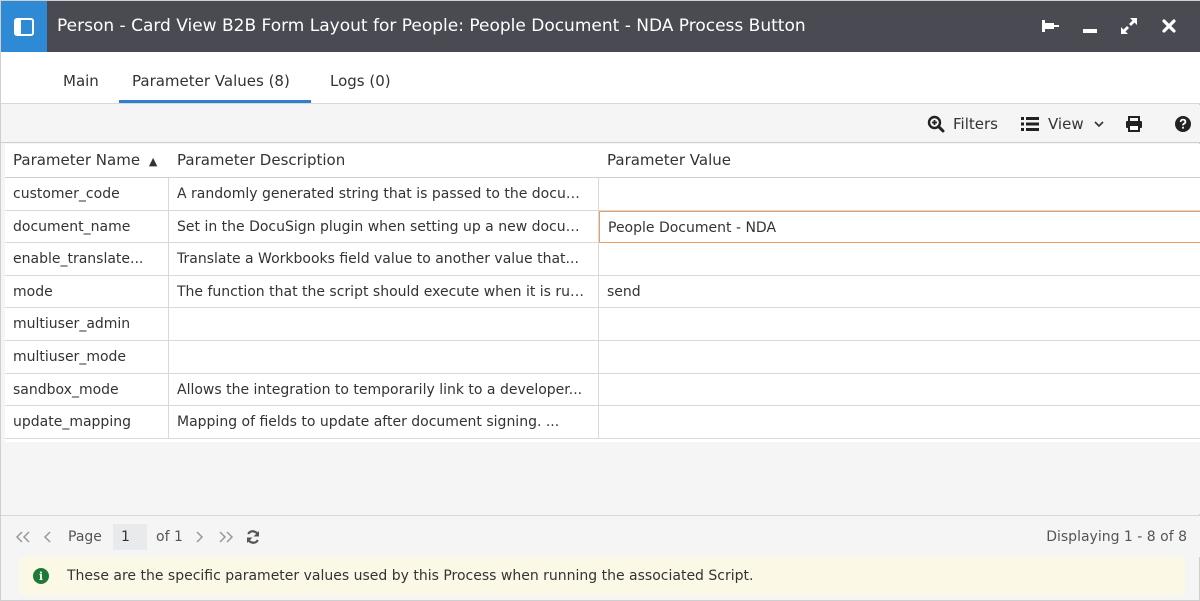 Image resolution: width=1200 pixels, height=601 pixels. Describe the element at coordinates (87, 226) in the screenshot. I see `parameter-name-cell: document_name` at that location.